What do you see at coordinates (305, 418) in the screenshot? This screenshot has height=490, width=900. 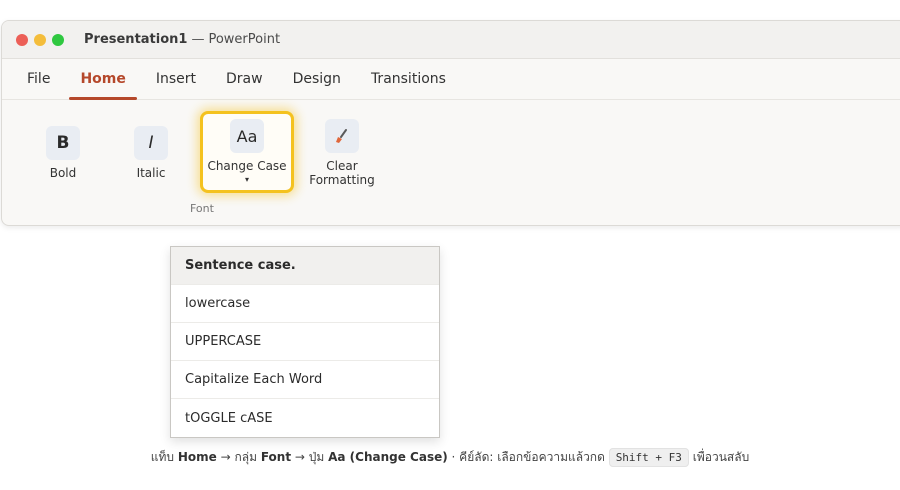 I see `menu-item-toggle-case: tOGGLE cASE` at bounding box center [305, 418].